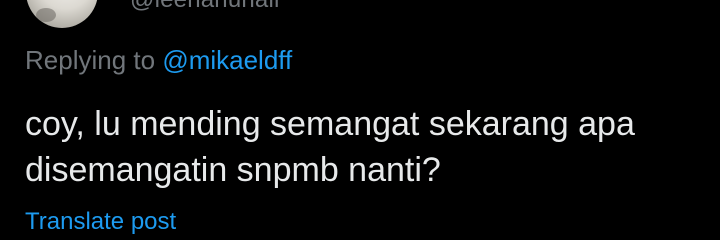  I want to click on avatar, so click(62, 14).